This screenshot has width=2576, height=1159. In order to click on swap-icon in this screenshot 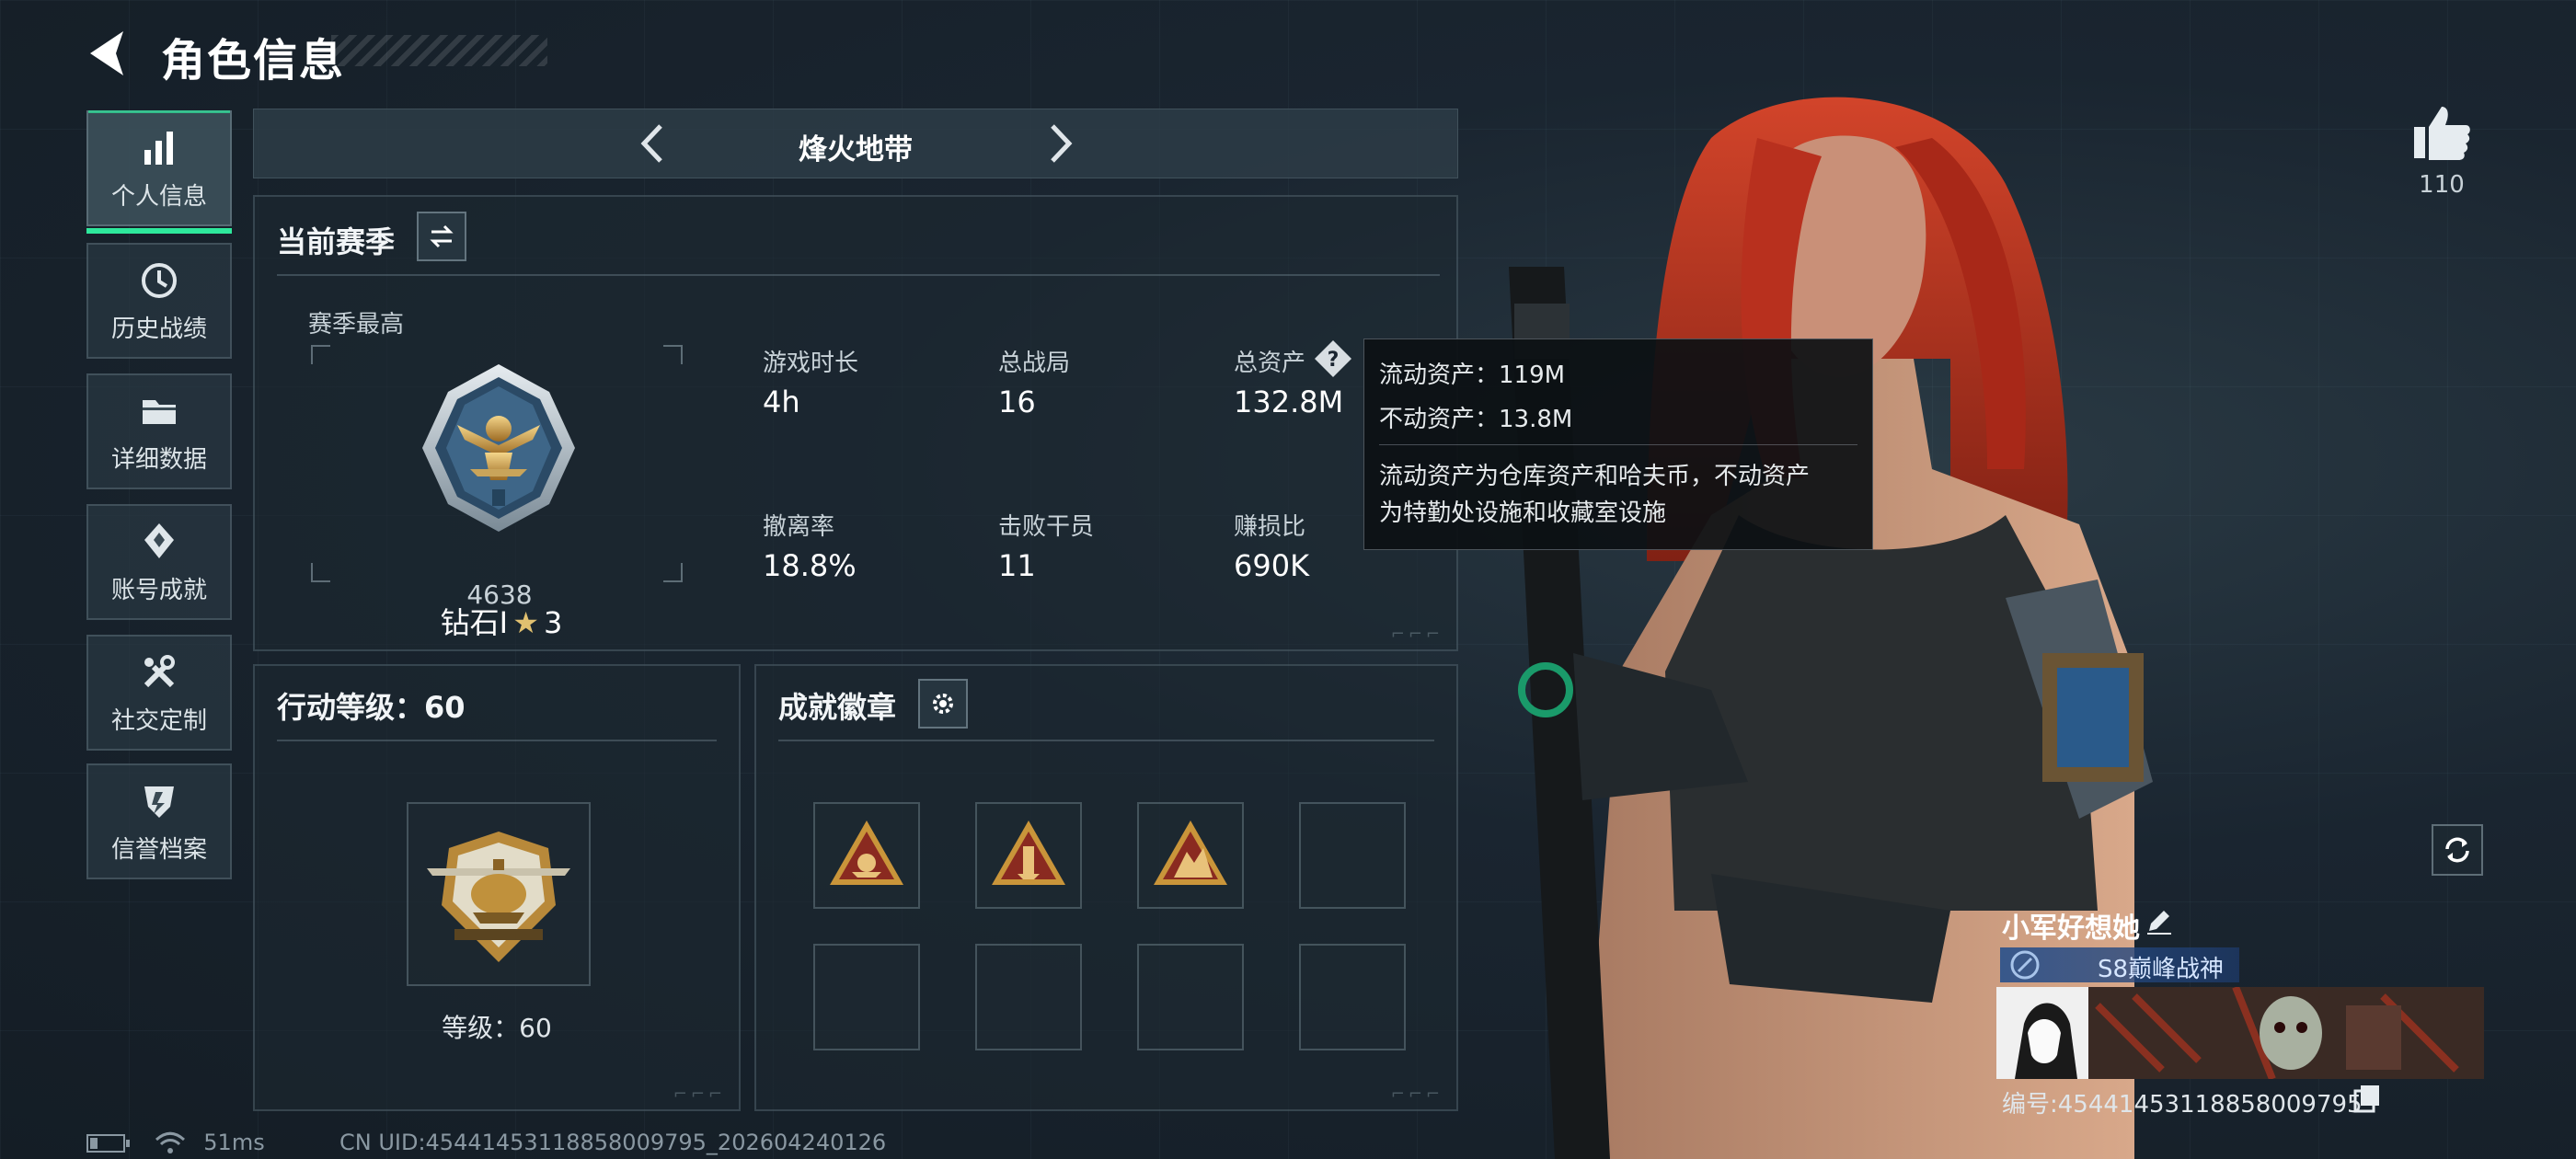, I will do `click(442, 236)`.